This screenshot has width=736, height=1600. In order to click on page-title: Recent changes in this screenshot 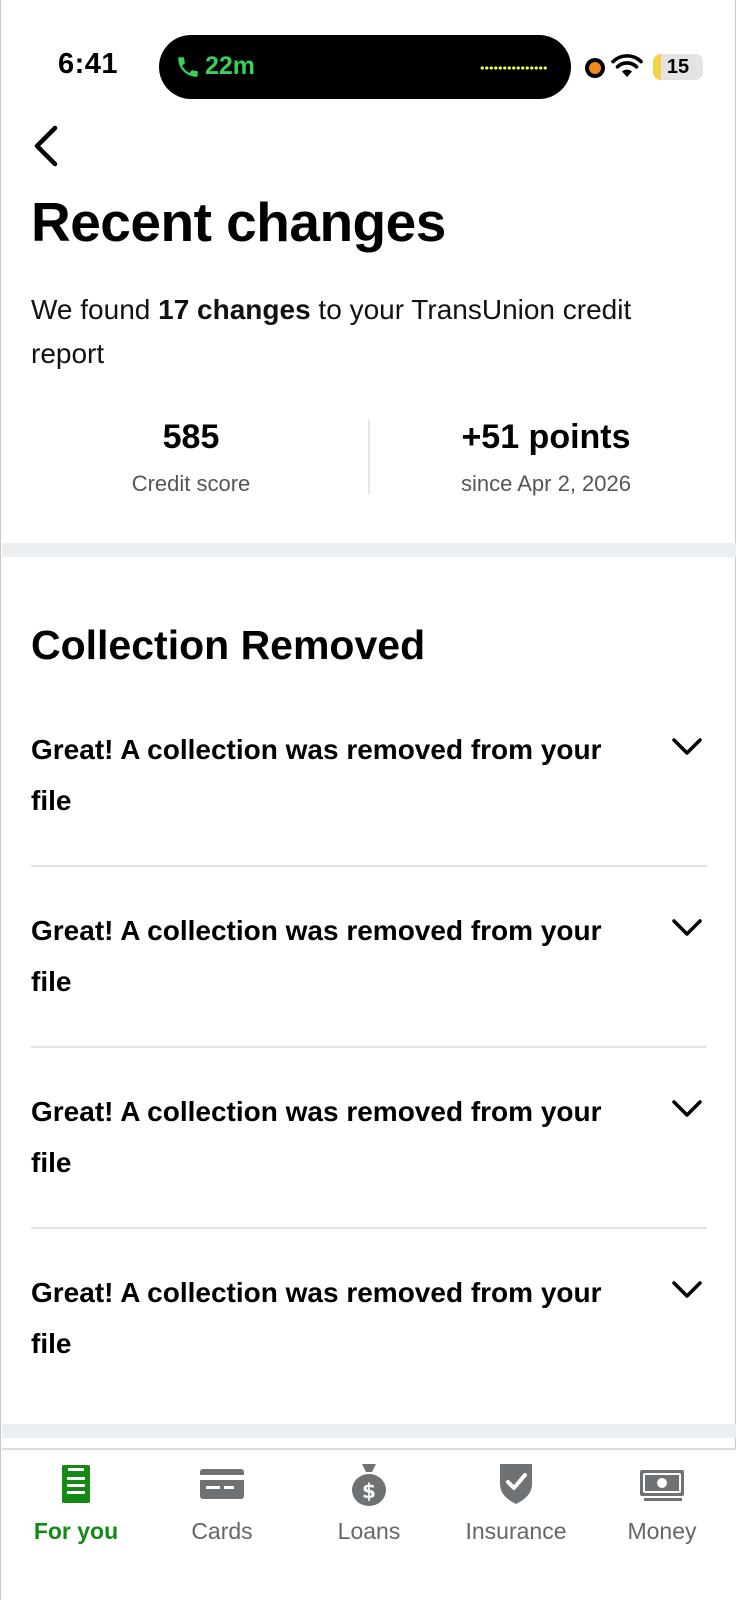, I will do `click(238, 222)`.